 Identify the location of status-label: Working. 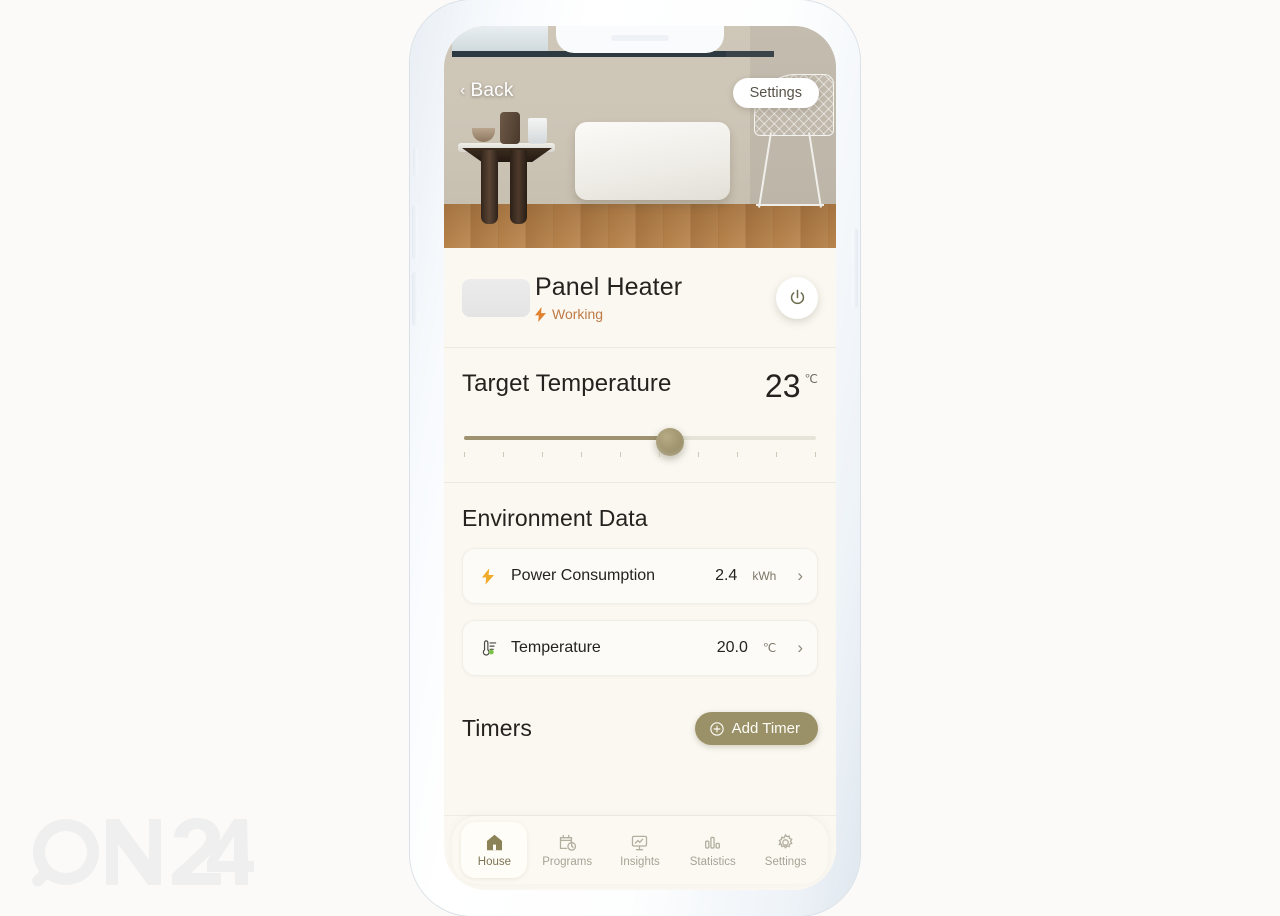
(578, 314).